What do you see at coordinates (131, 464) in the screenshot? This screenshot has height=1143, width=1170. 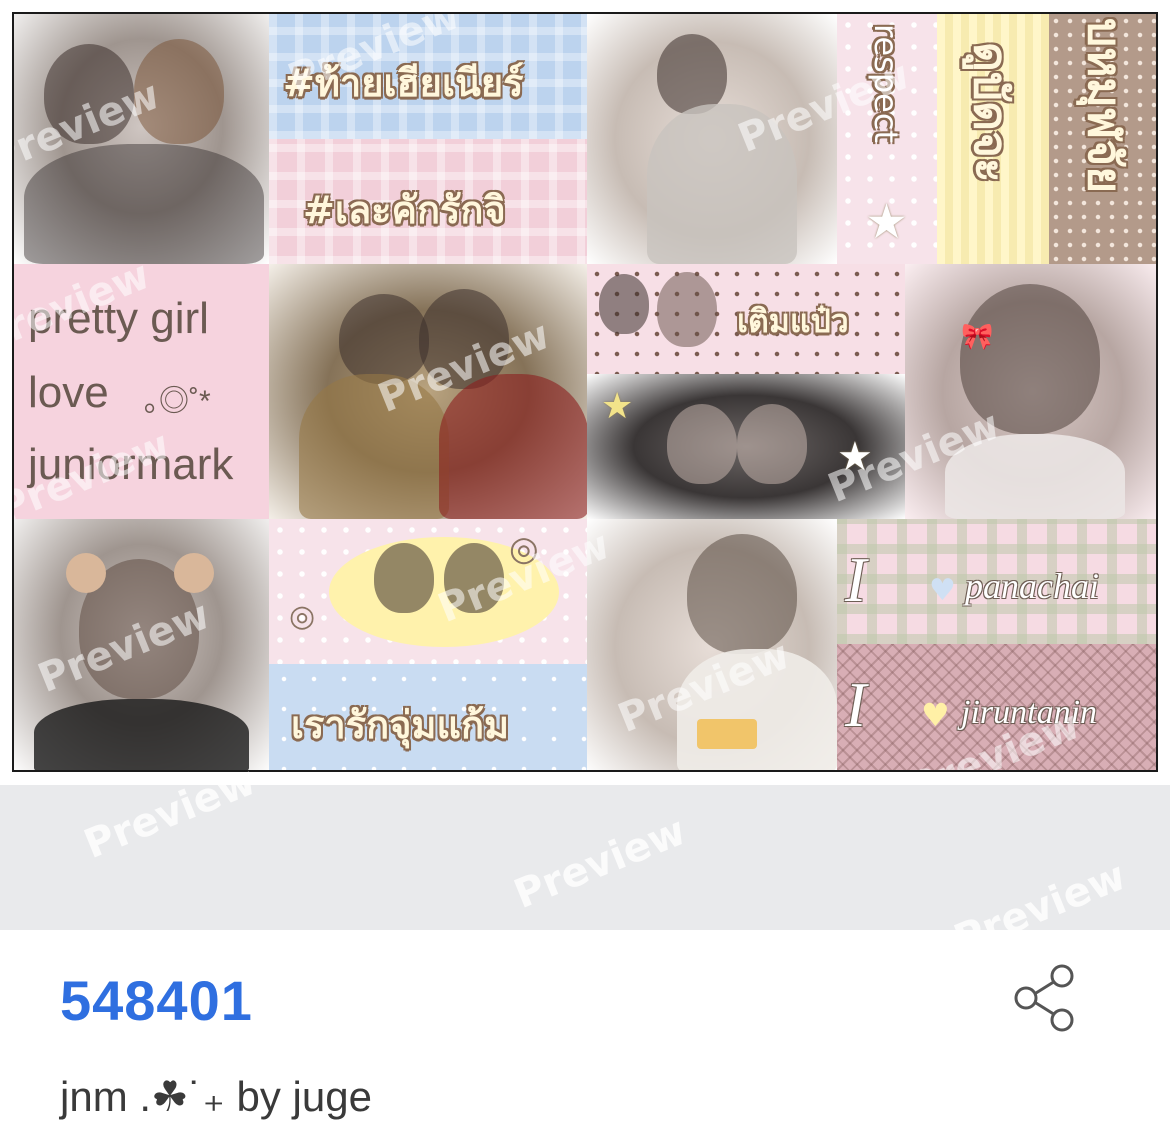 I see `juniormark-text: juniormark` at bounding box center [131, 464].